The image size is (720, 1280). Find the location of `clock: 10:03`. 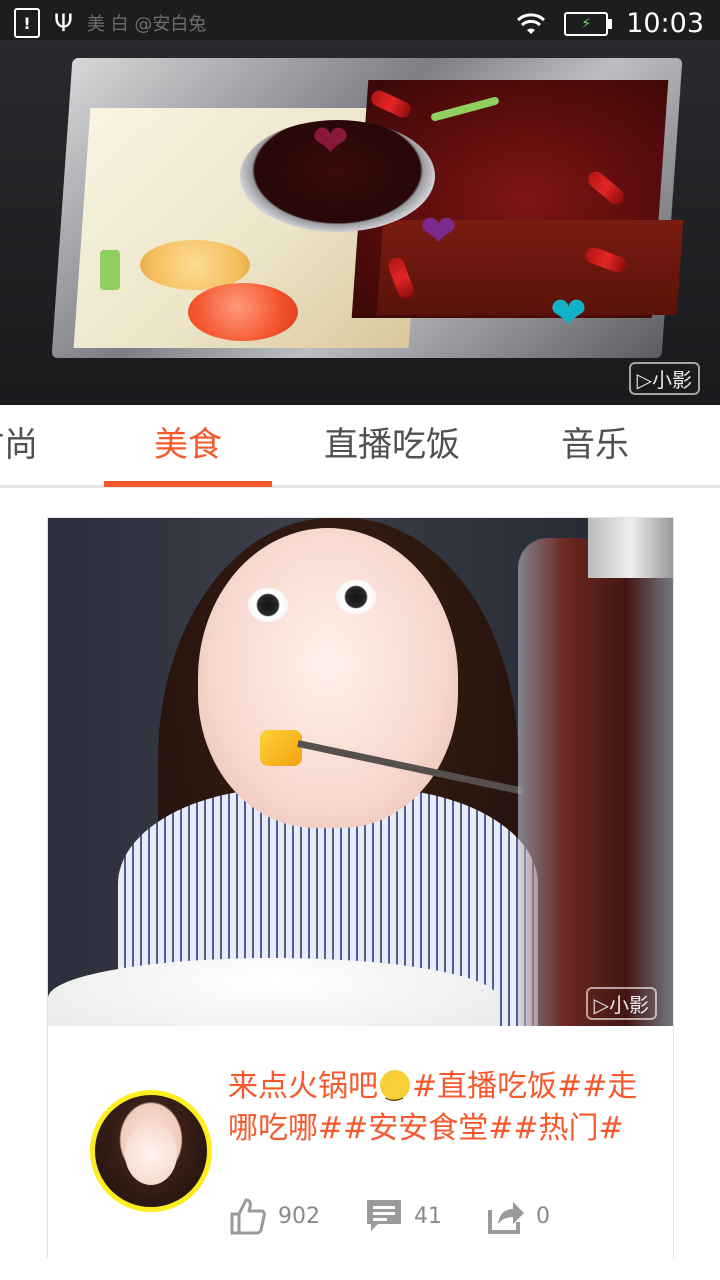

clock: 10:03 is located at coordinates (665, 23).